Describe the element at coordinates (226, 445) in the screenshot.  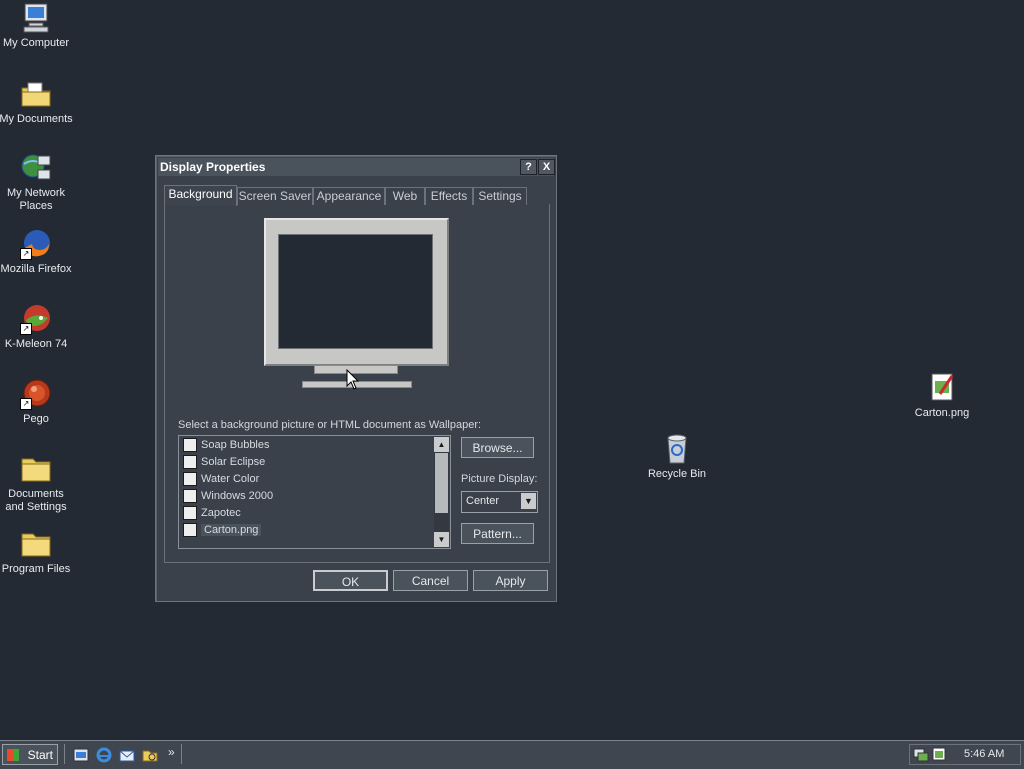
I see `list-item: Soap Bubbles` at that location.